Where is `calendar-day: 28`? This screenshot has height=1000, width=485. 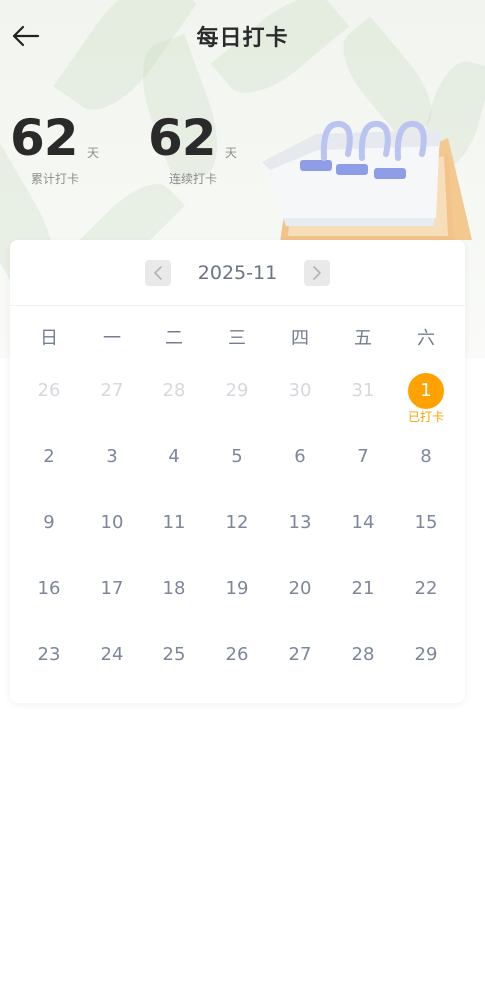 calendar-day: 28 is located at coordinates (363, 666).